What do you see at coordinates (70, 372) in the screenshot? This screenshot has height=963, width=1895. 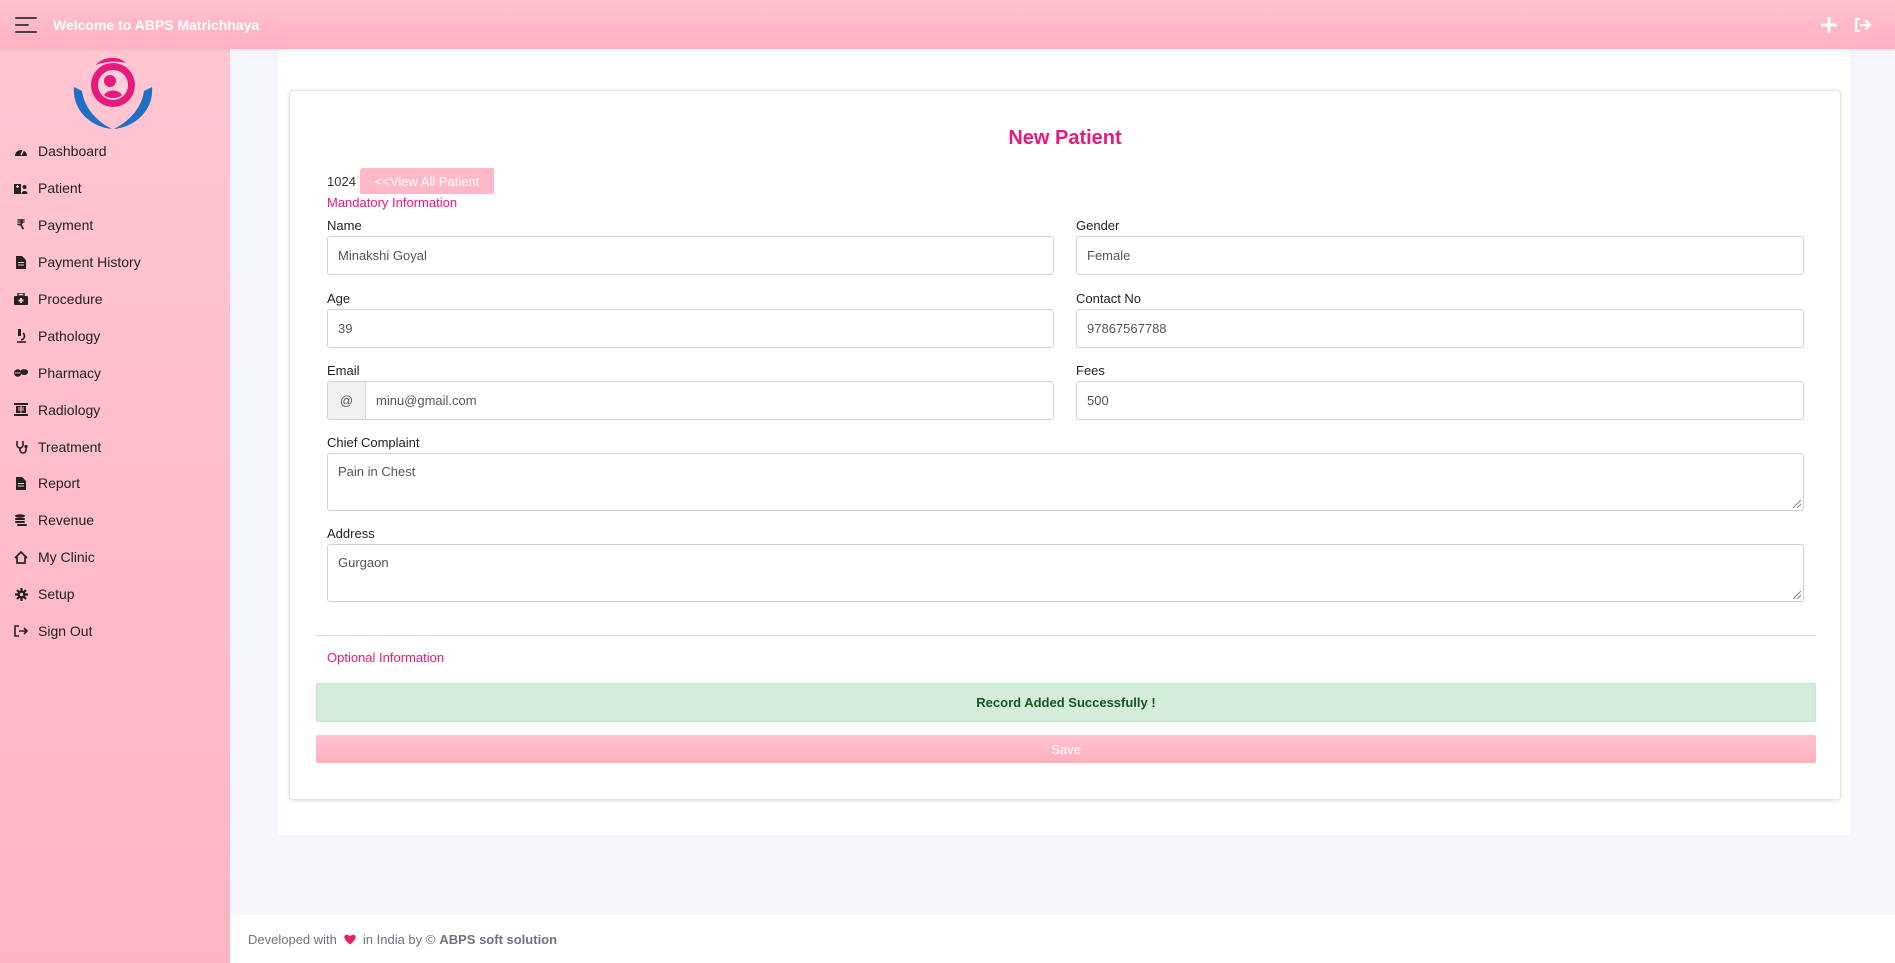 I see `sidebar-item-label: Pharmacy` at bounding box center [70, 372].